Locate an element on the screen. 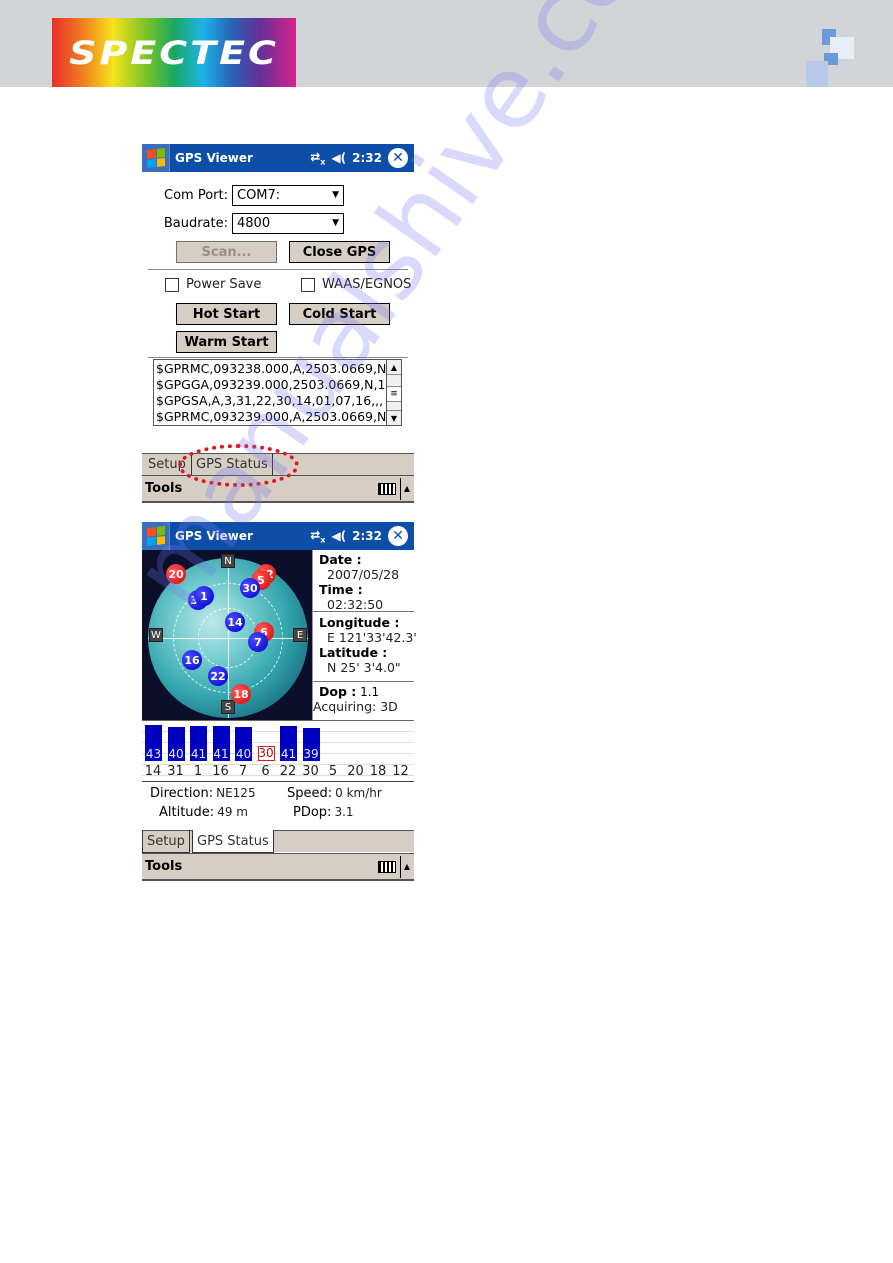  altitude-value: 49 m is located at coordinates (232, 812).